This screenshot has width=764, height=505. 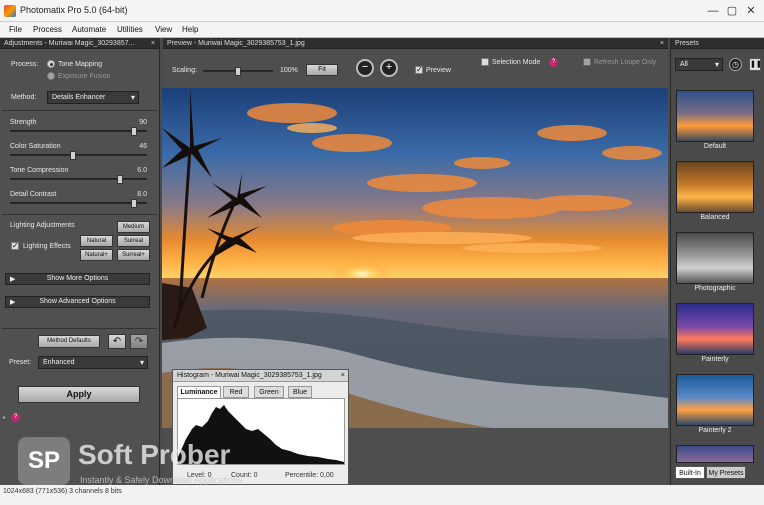 I want to click on color-saturation-slider, so click(x=78, y=155).